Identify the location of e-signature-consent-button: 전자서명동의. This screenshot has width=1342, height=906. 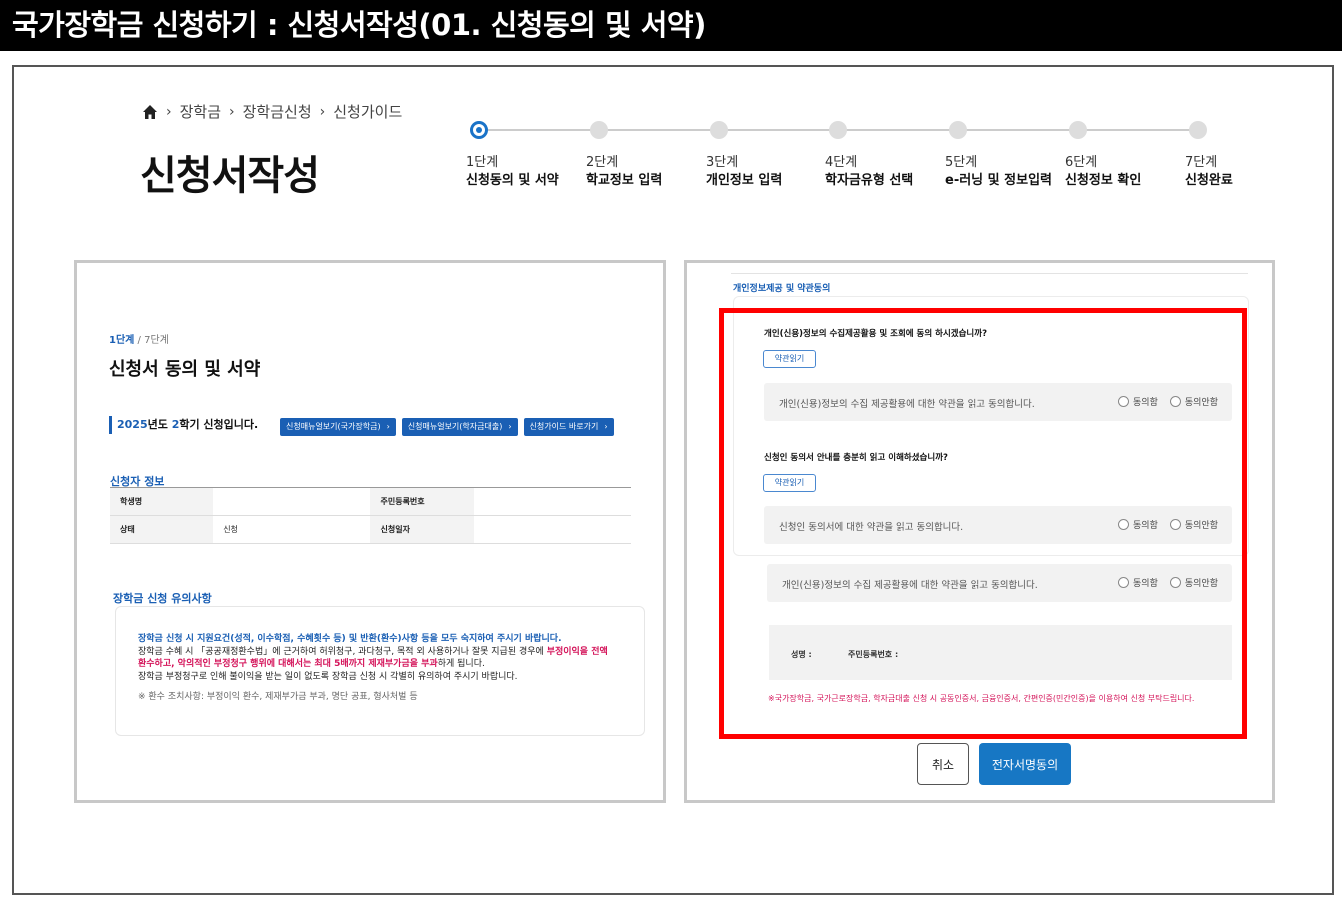
(1025, 764).